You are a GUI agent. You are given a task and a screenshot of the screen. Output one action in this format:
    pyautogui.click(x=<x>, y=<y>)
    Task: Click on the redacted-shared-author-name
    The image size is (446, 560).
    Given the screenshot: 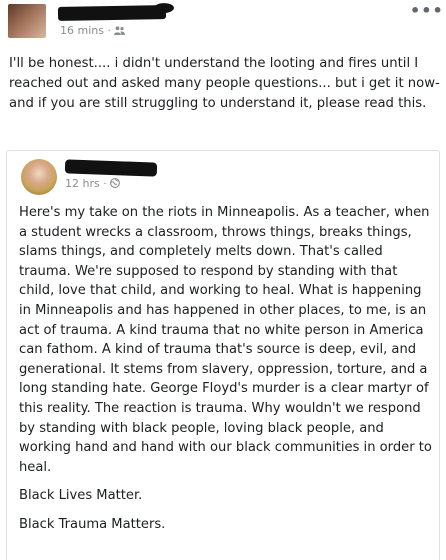 What is the action you would take?
    pyautogui.click(x=111, y=168)
    